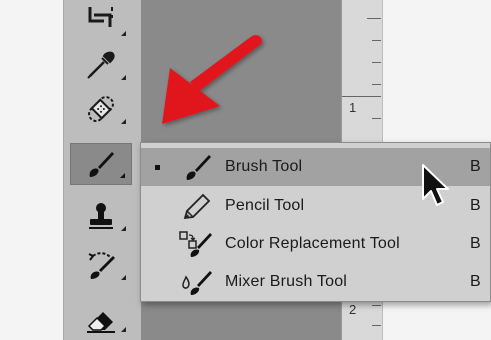 The width and height of the screenshot is (491, 340). I want to click on selected-bullet-icon, so click(157, 167).